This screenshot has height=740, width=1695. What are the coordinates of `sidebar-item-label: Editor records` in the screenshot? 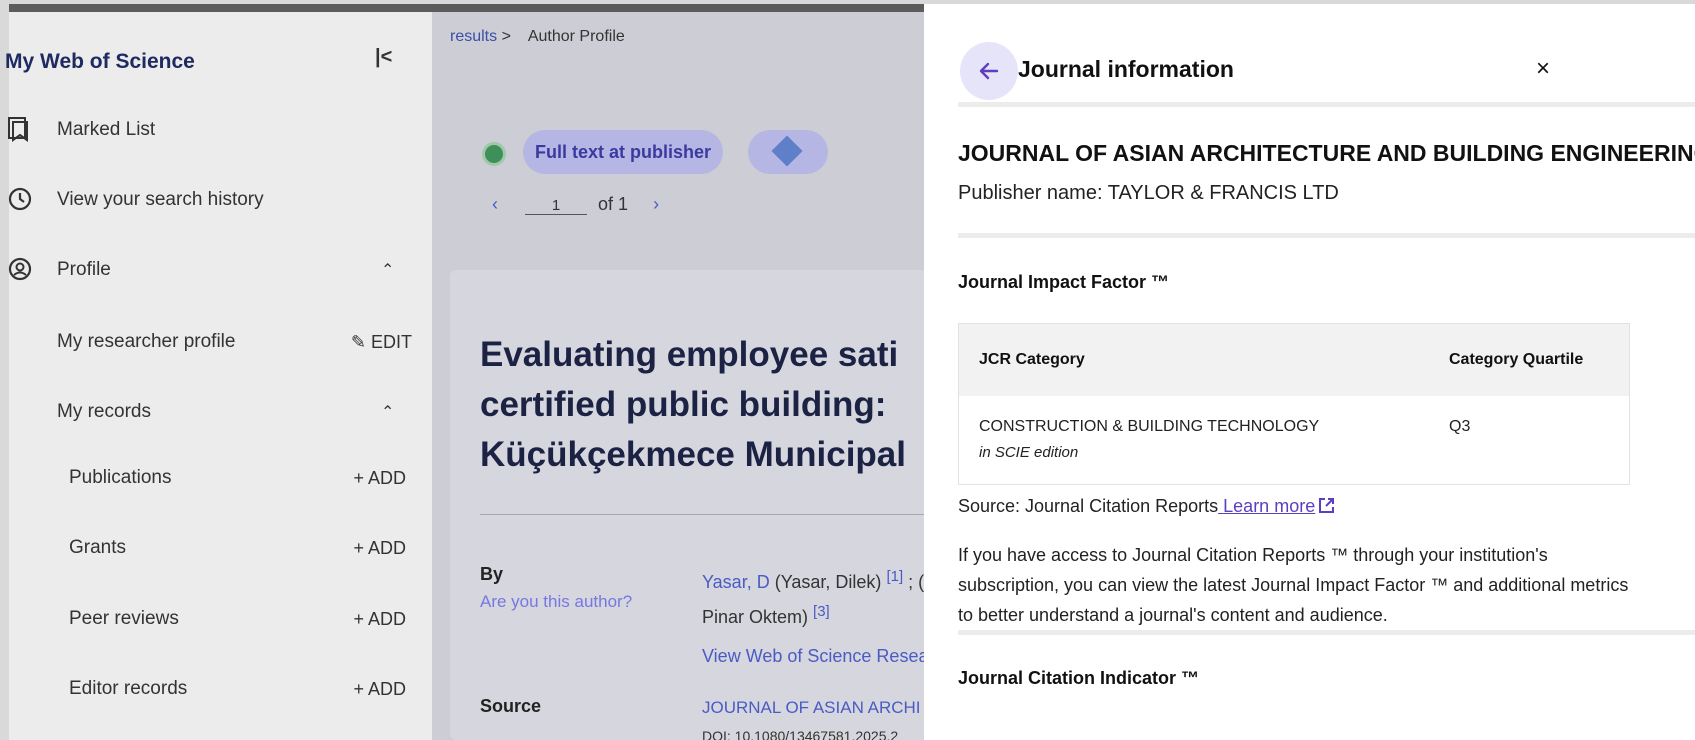 It's located at (128, 688).